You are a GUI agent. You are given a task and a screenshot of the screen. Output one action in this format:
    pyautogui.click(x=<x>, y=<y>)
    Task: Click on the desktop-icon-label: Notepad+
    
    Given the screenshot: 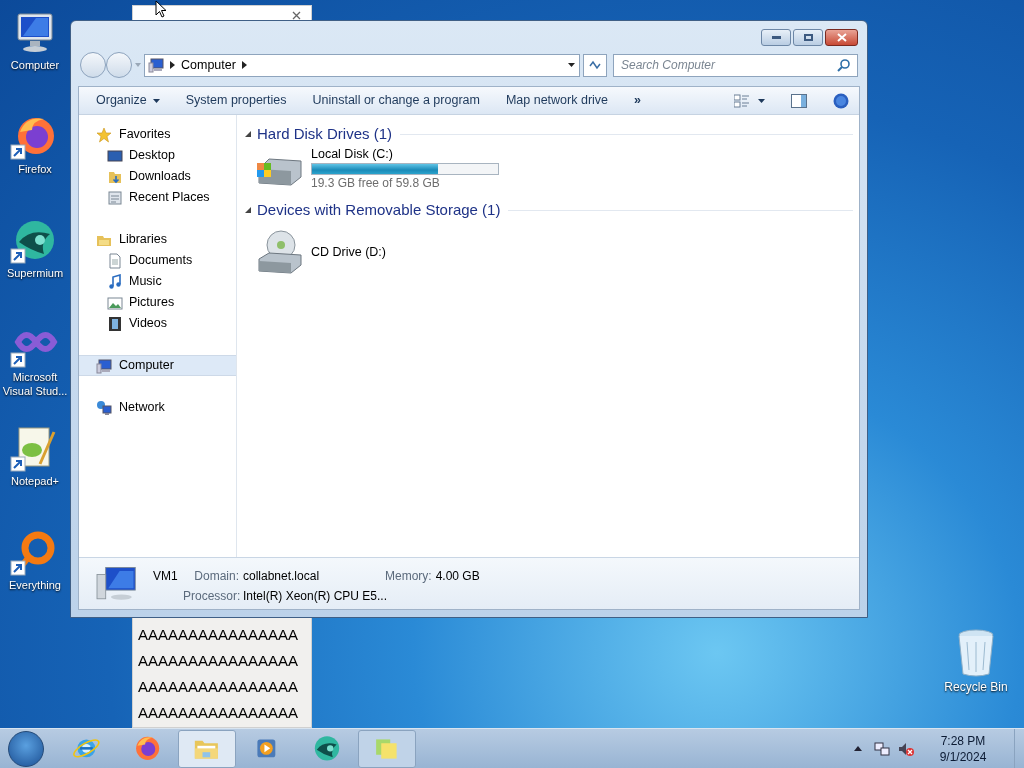 What is the action you would take?
    pyautogui.click(x=35, y=481)
    